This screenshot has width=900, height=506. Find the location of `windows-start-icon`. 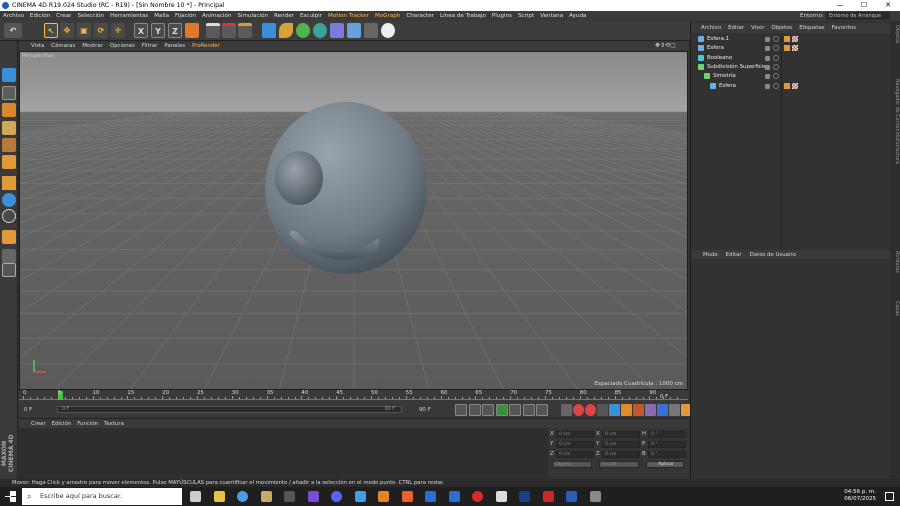

windows-start-icon is located at coordinates (10, 496).